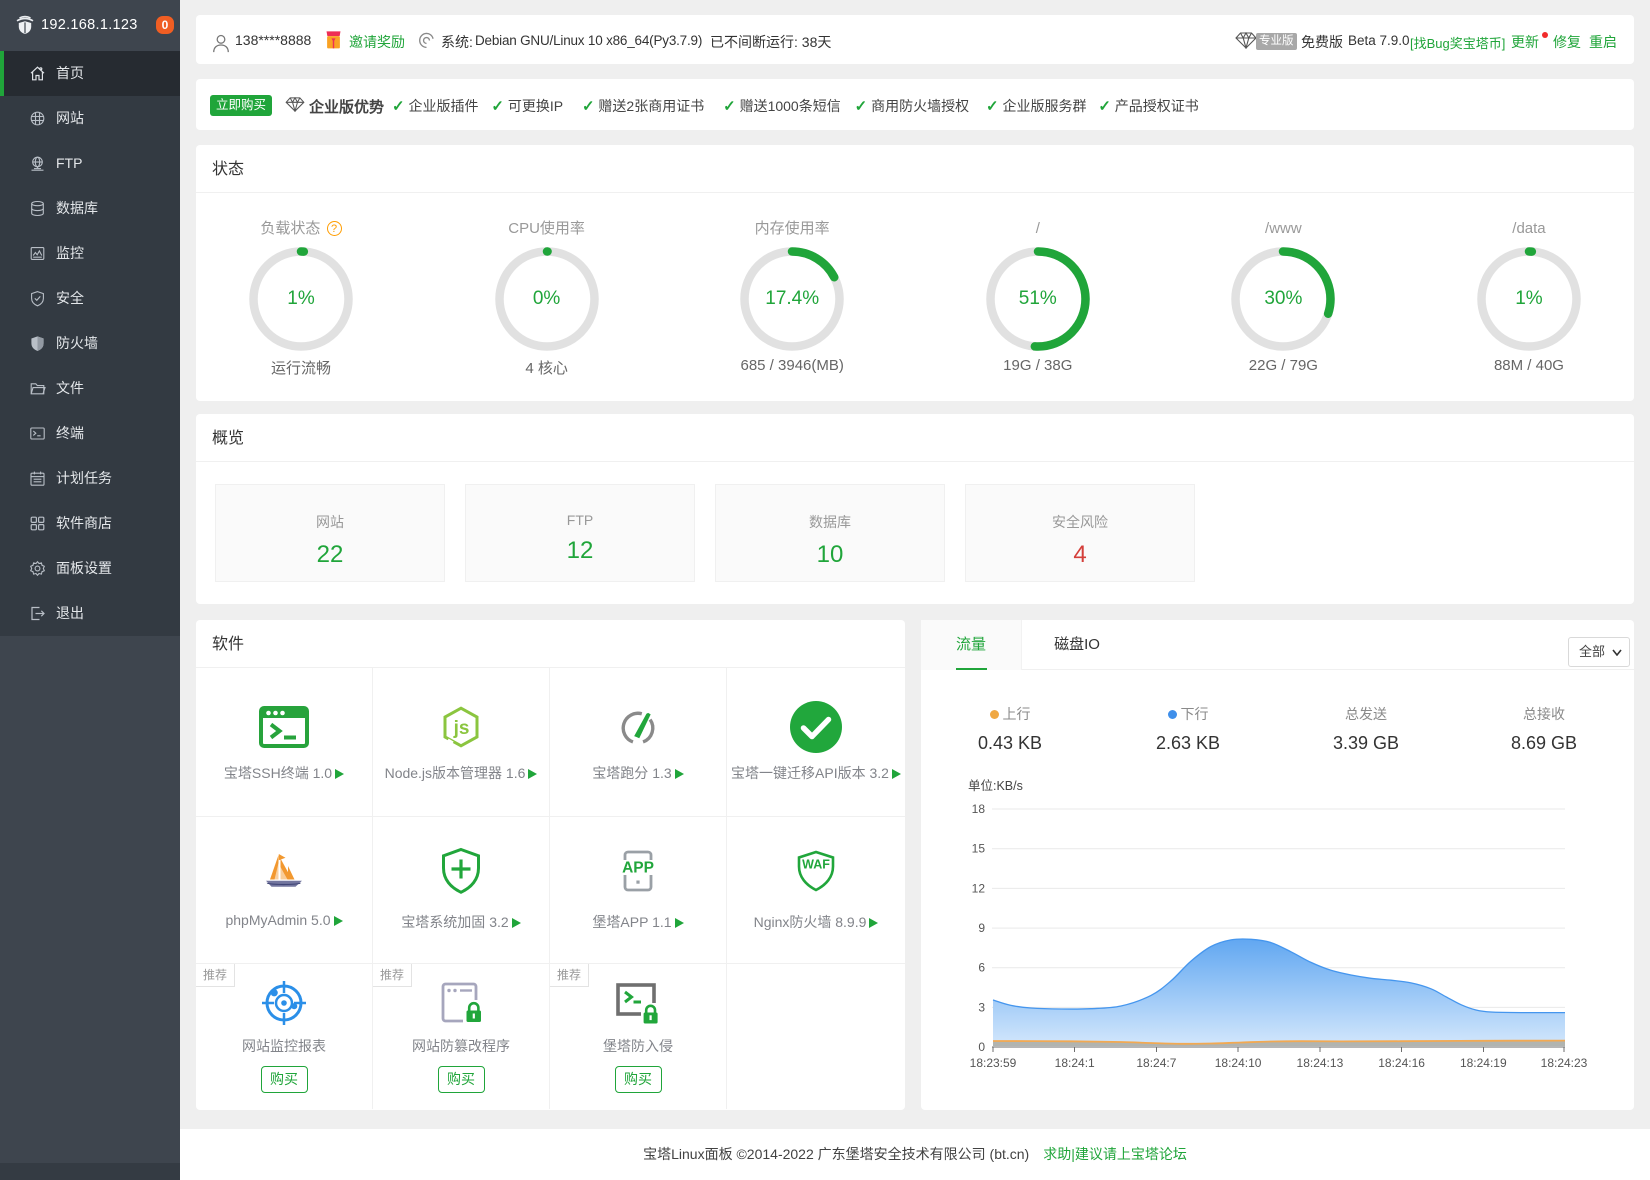 This screenshot has height=1180, width=1650. I want to click on svg-text: 0, so click(981, 1047).